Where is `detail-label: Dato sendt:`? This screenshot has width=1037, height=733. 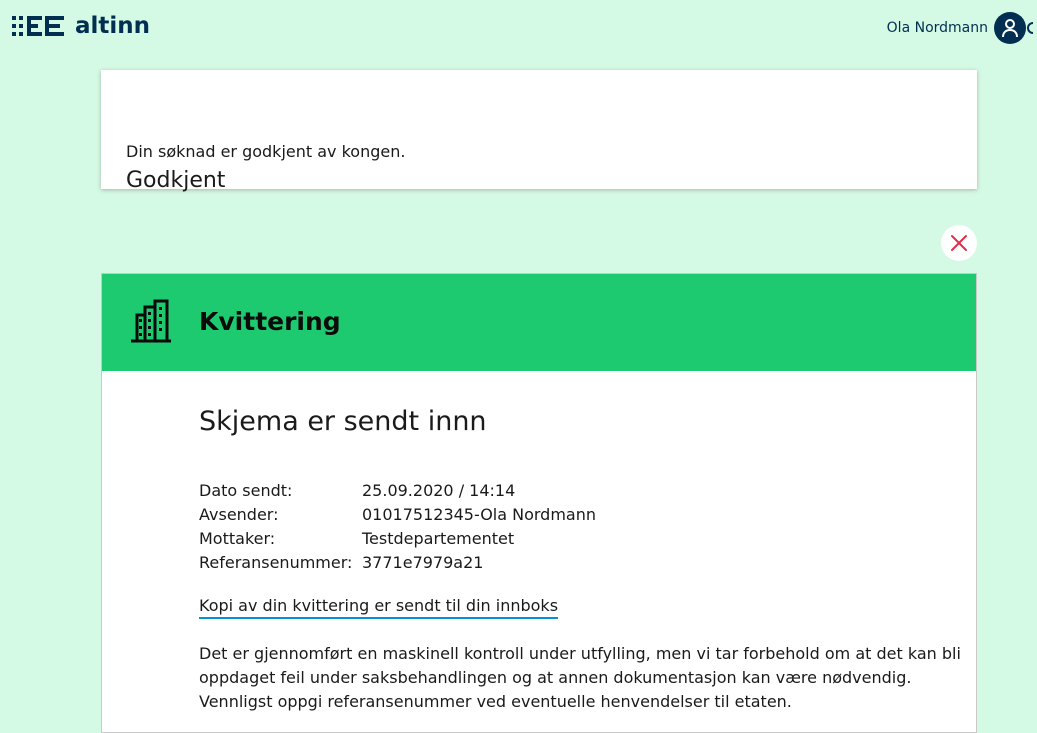 detail-label: Dato sendt: is located at coordinates (246, 490).